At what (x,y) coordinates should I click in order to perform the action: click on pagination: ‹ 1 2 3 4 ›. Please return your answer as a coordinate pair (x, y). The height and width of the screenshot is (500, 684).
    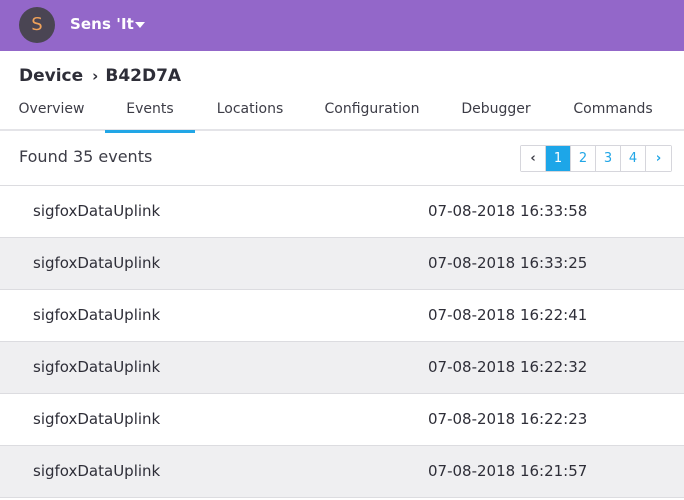
    Looking at the image, I should click on (596, 158).